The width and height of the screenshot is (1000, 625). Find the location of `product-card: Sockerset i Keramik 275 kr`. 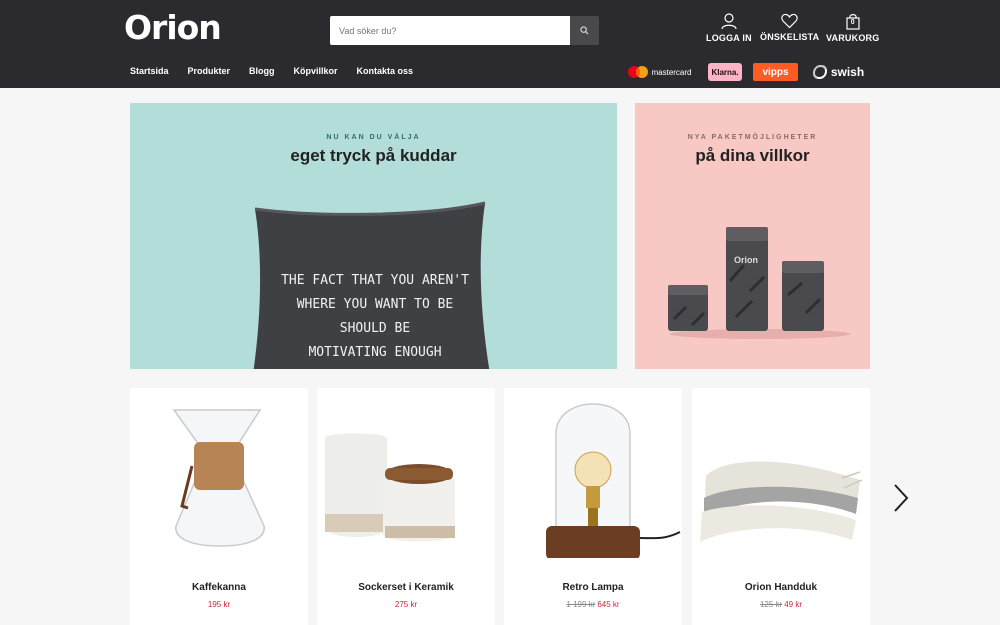

product-card: Sockerset i Keramik 275 kr is located at coordinates (406, 506).